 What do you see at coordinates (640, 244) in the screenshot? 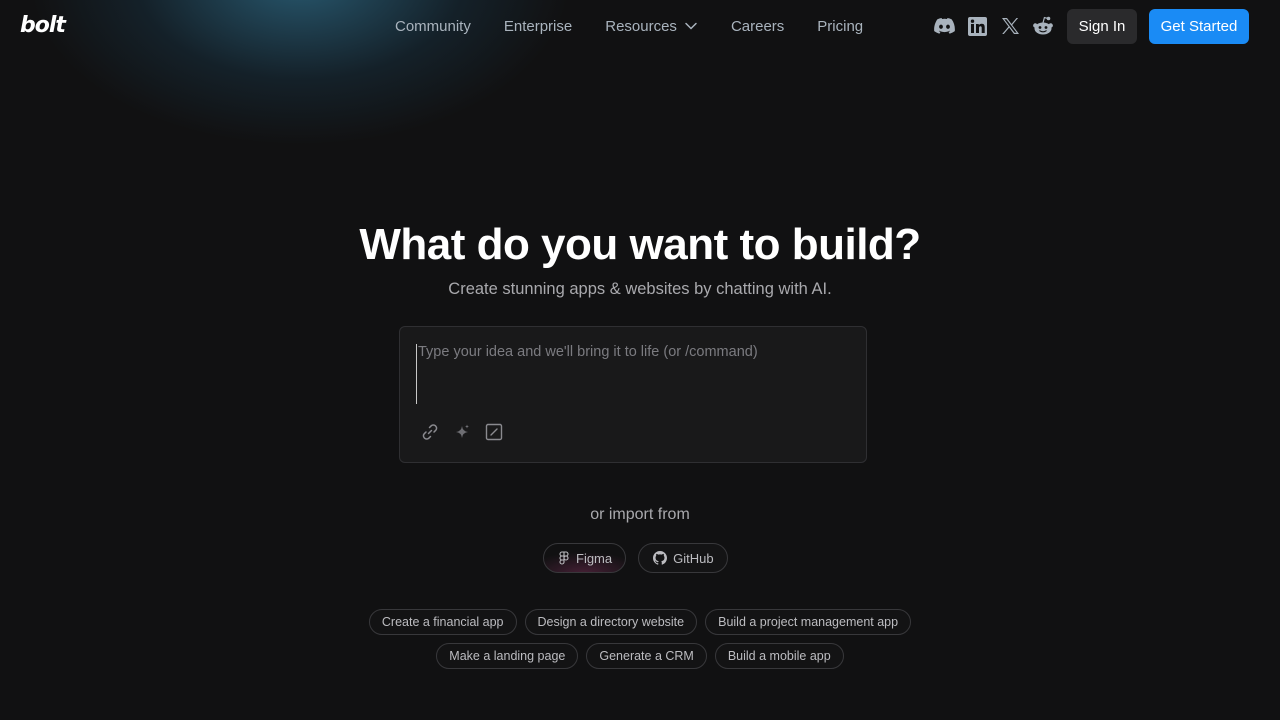
I see `page-title: What do you want to build?` at bounding box center [640, 244].